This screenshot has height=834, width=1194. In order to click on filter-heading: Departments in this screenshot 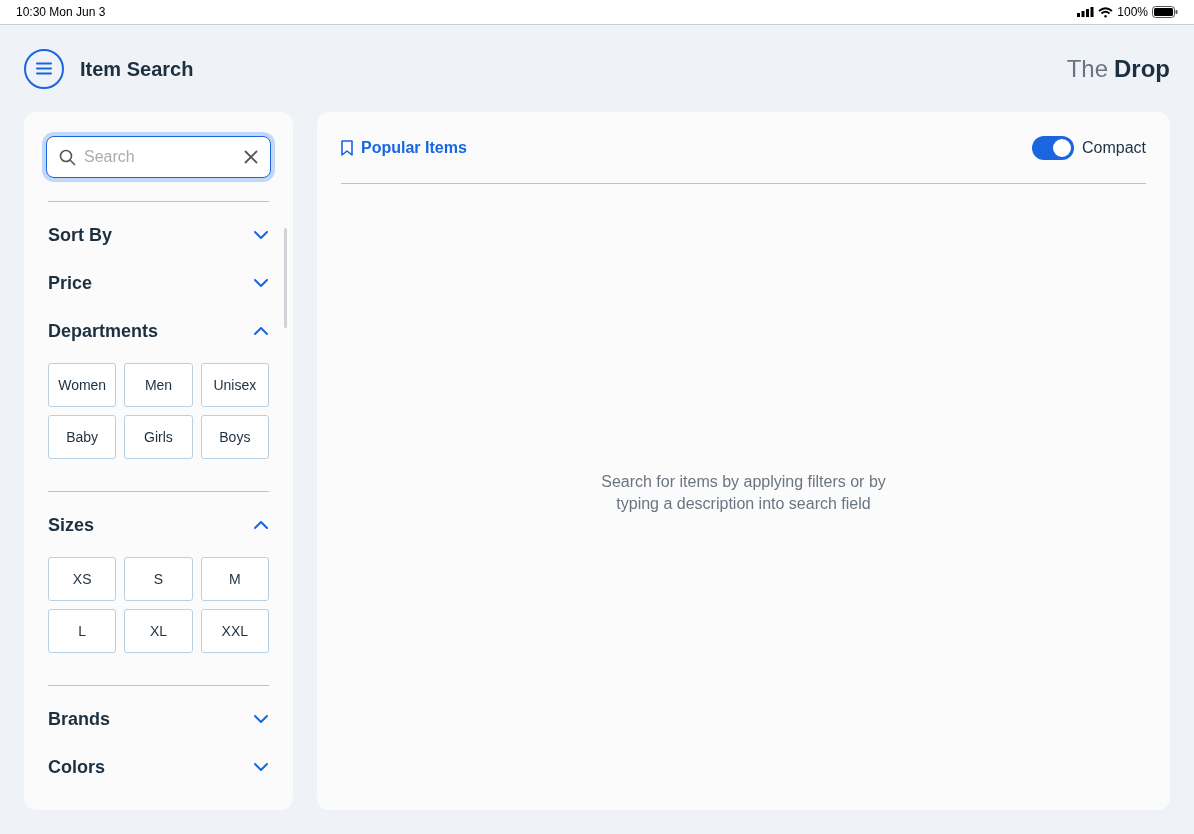, I will do `click(103, 331)`.